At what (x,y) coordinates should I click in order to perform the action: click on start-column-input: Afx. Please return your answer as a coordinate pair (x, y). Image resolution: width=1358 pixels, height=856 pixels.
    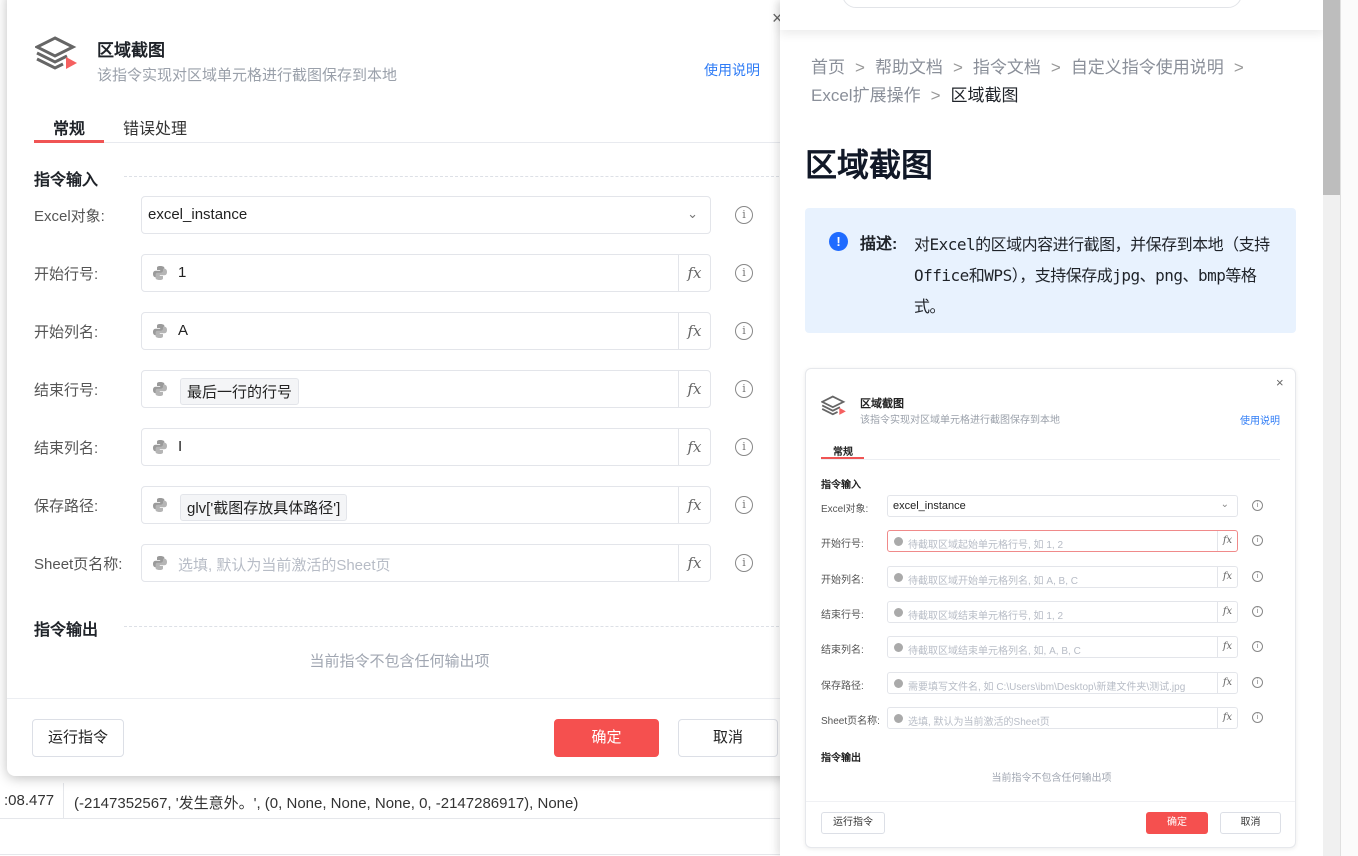
    Looking at the image, I should click on (426, 331).